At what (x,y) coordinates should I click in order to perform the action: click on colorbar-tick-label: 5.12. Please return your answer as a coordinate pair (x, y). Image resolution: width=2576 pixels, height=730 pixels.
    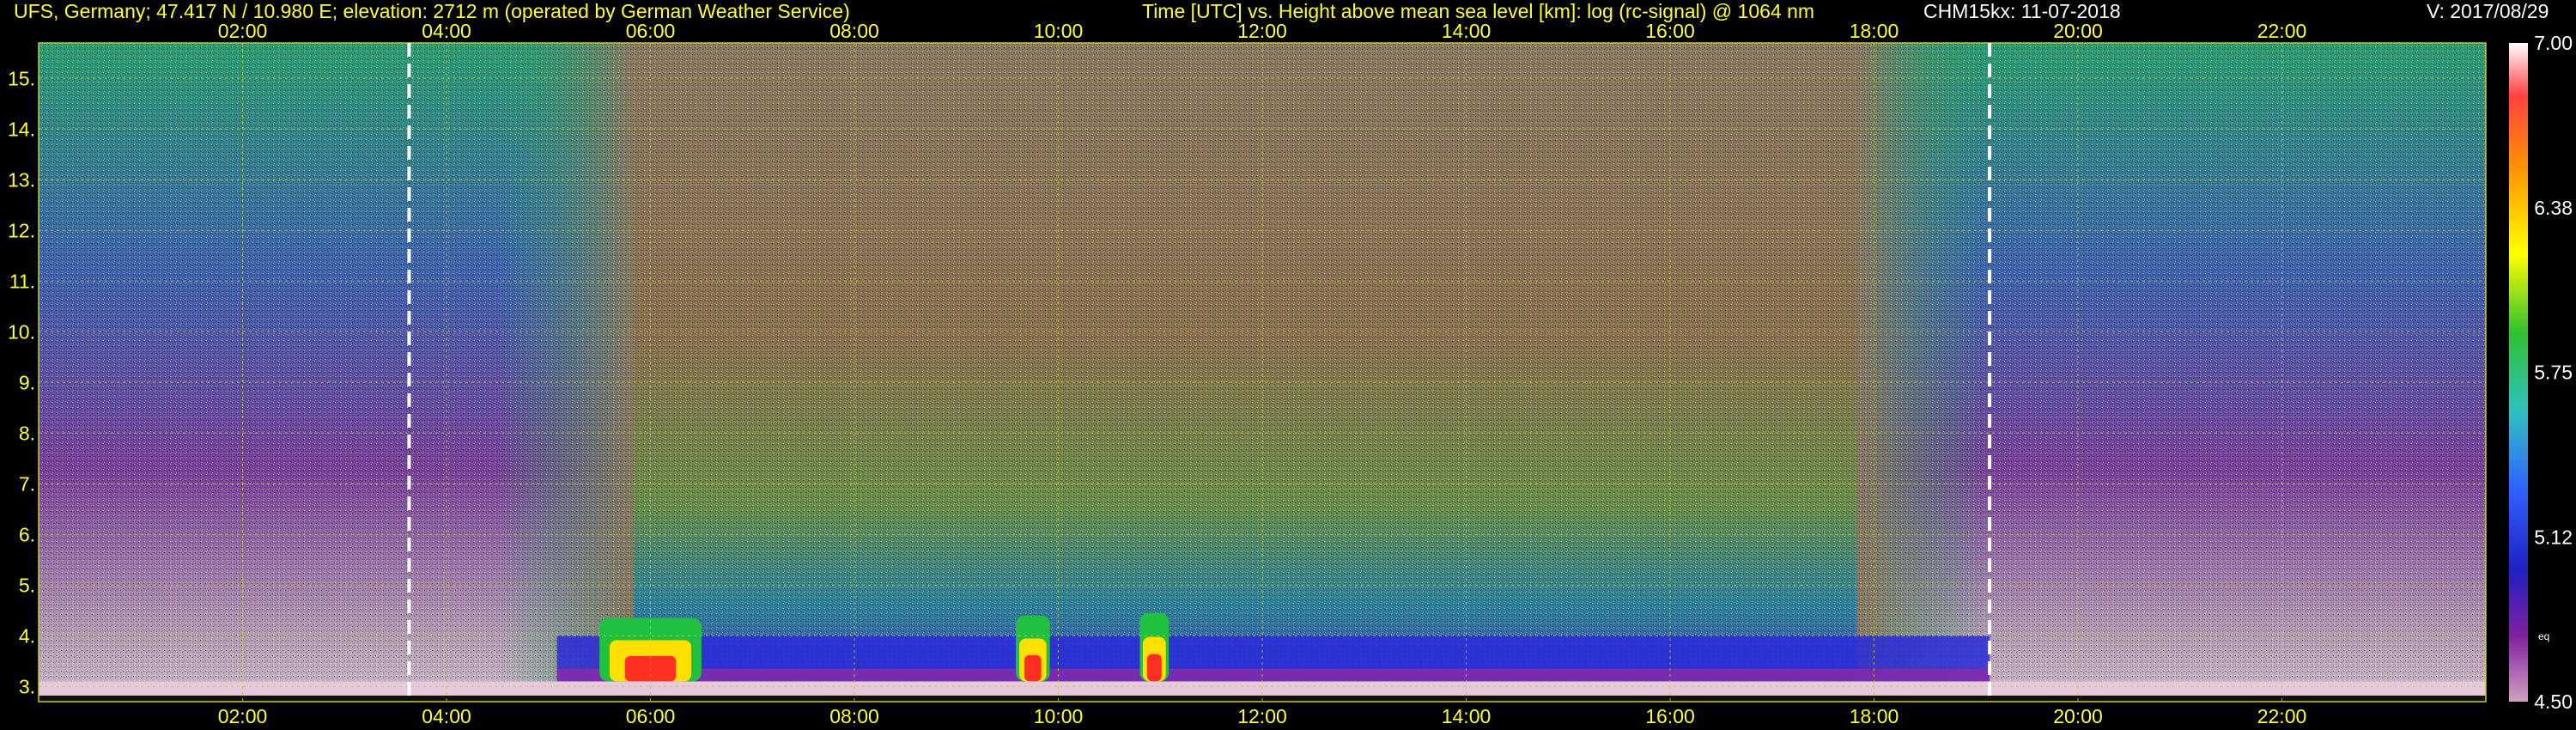
    Looking at the image, I should click on (2553, 537).